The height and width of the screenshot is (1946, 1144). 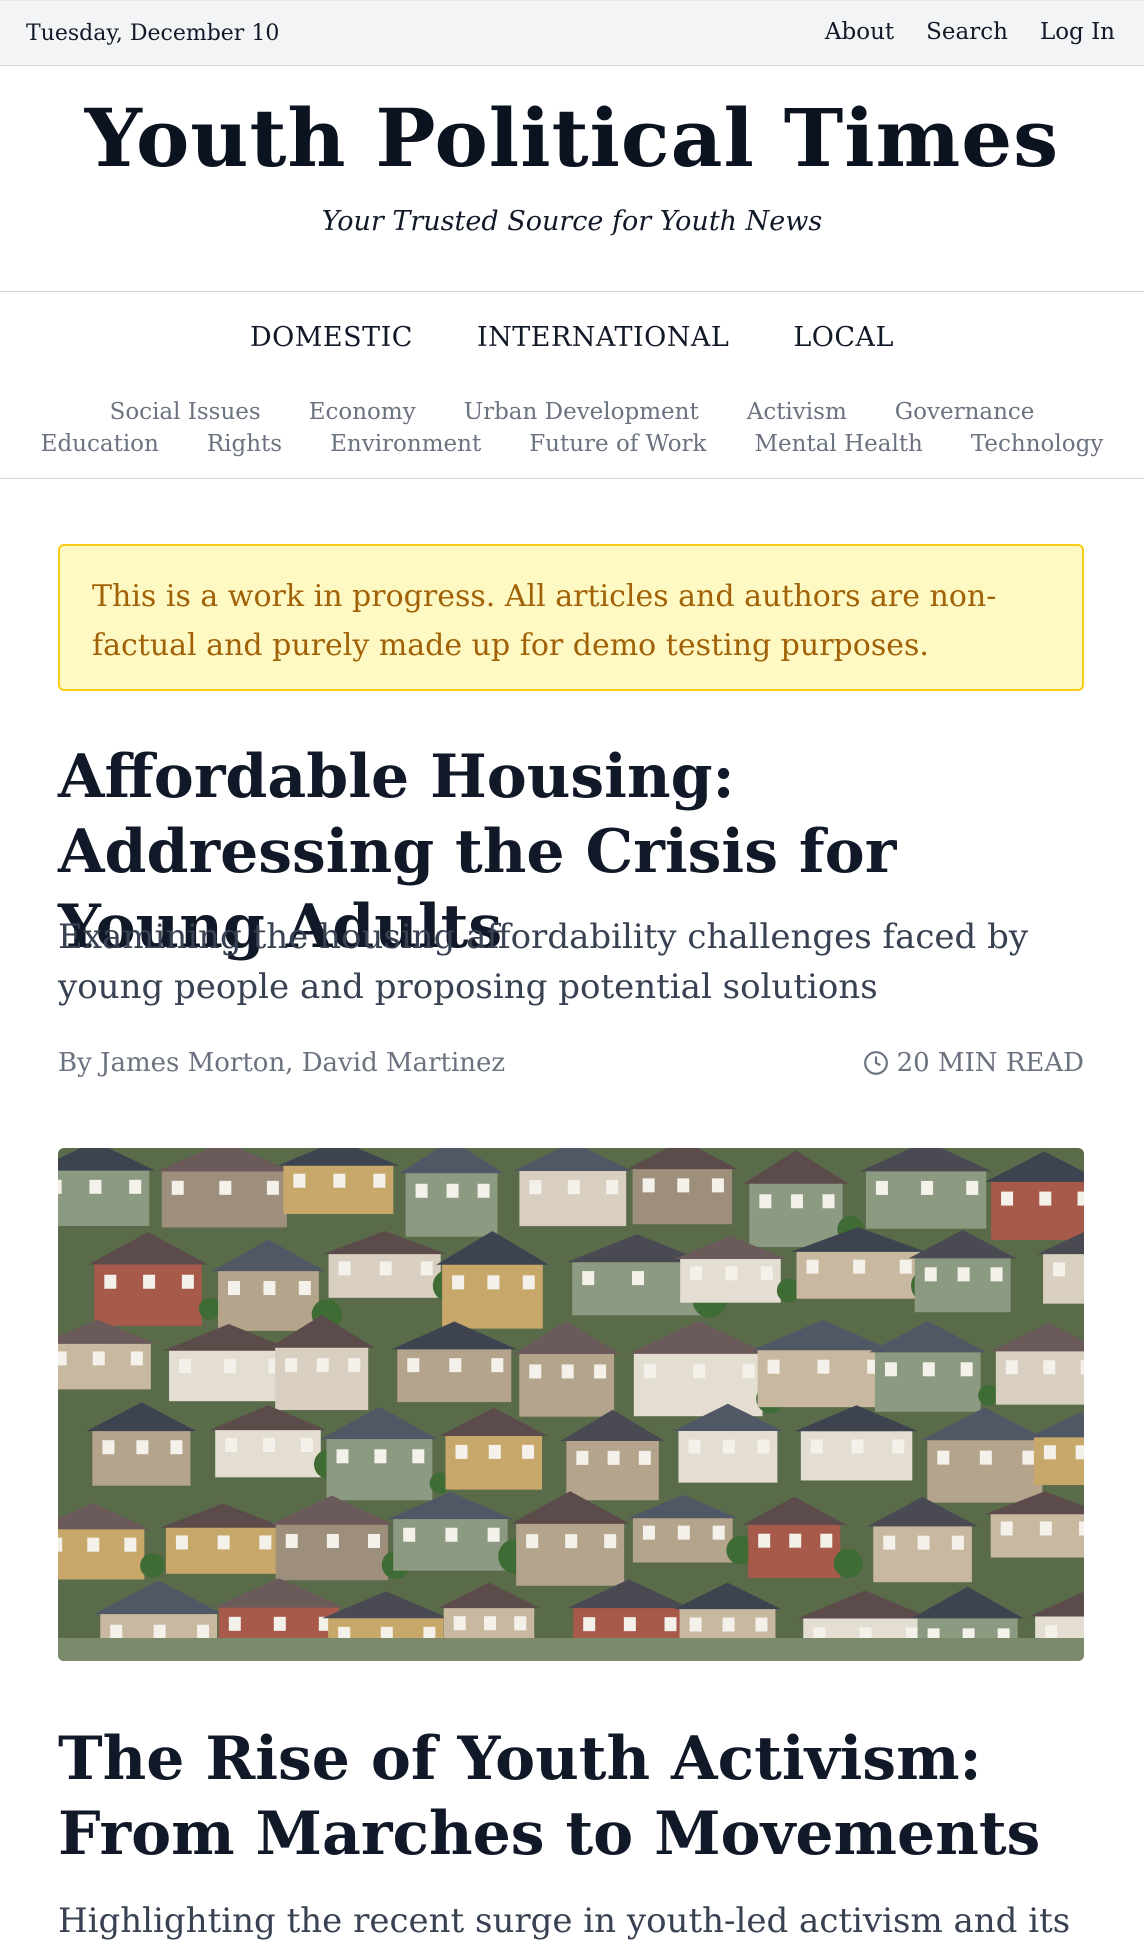 I want to click on site-tagline: Your Trusted Source for Youth News, so click(x=572, y=221).